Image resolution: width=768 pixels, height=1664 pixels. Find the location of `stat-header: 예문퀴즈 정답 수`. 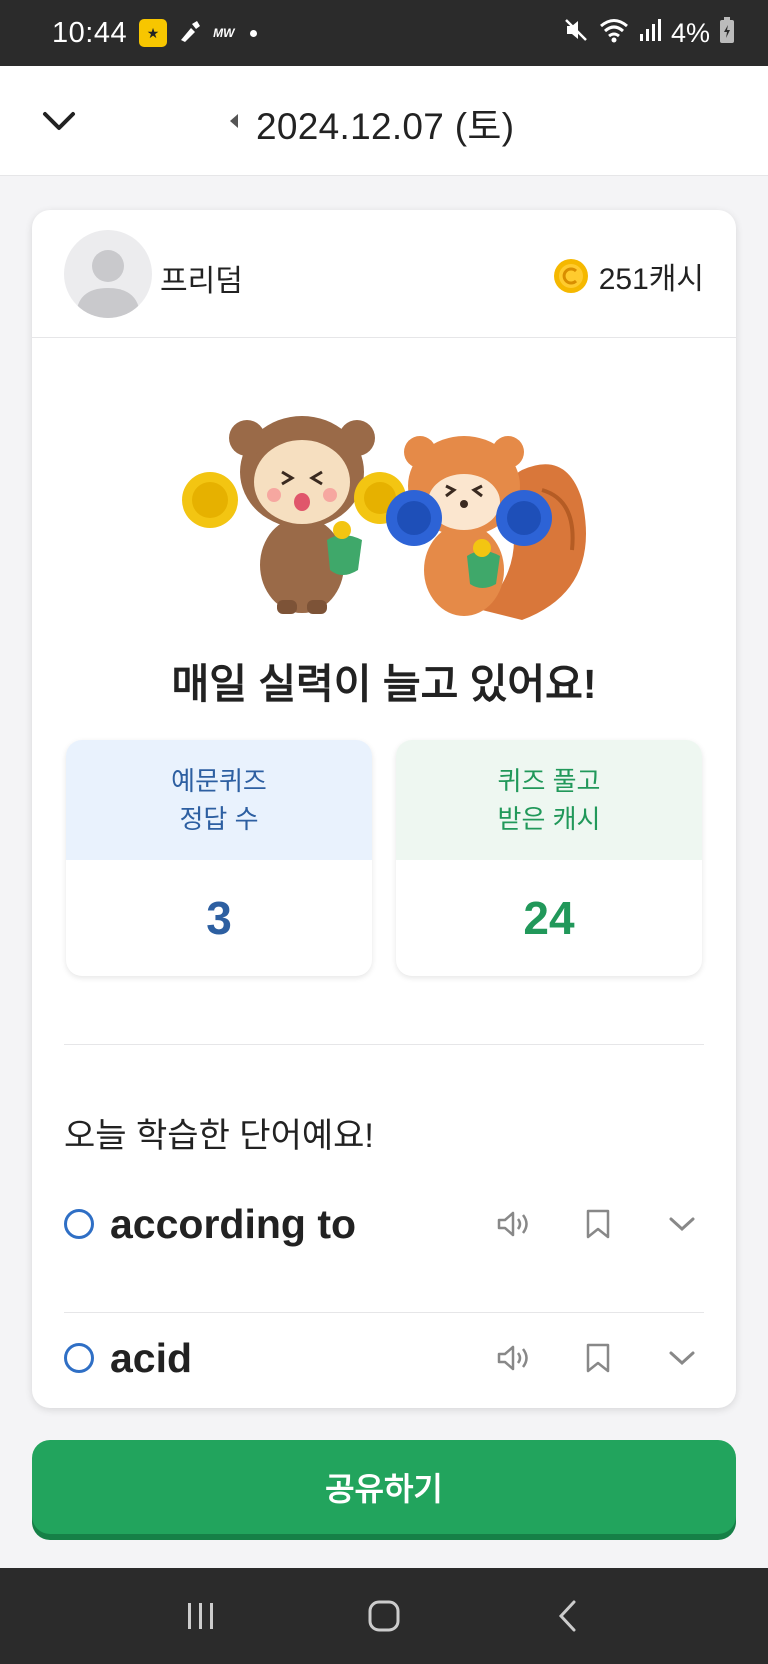

stat-header: 예문퀴즈 정답 수 is located at coordinates (219, 800).